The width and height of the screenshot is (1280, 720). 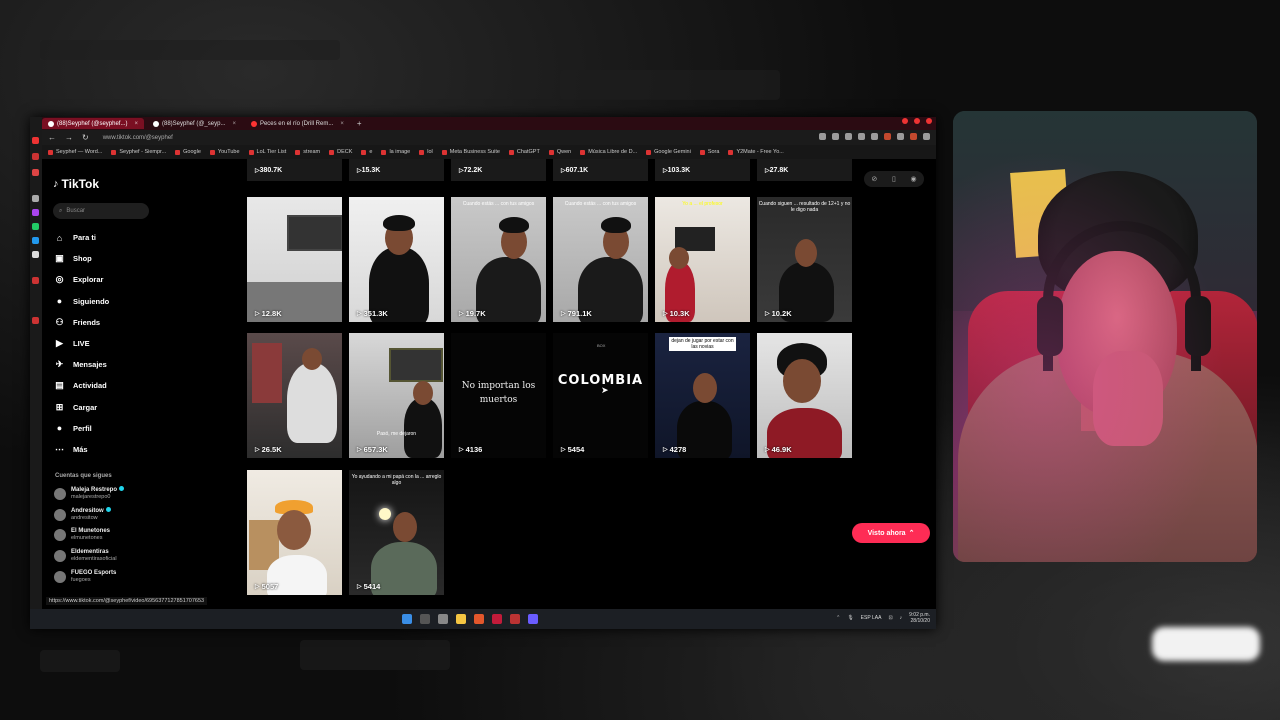 I want to click on bookmark-item: Google, so click(x=188, y=152).